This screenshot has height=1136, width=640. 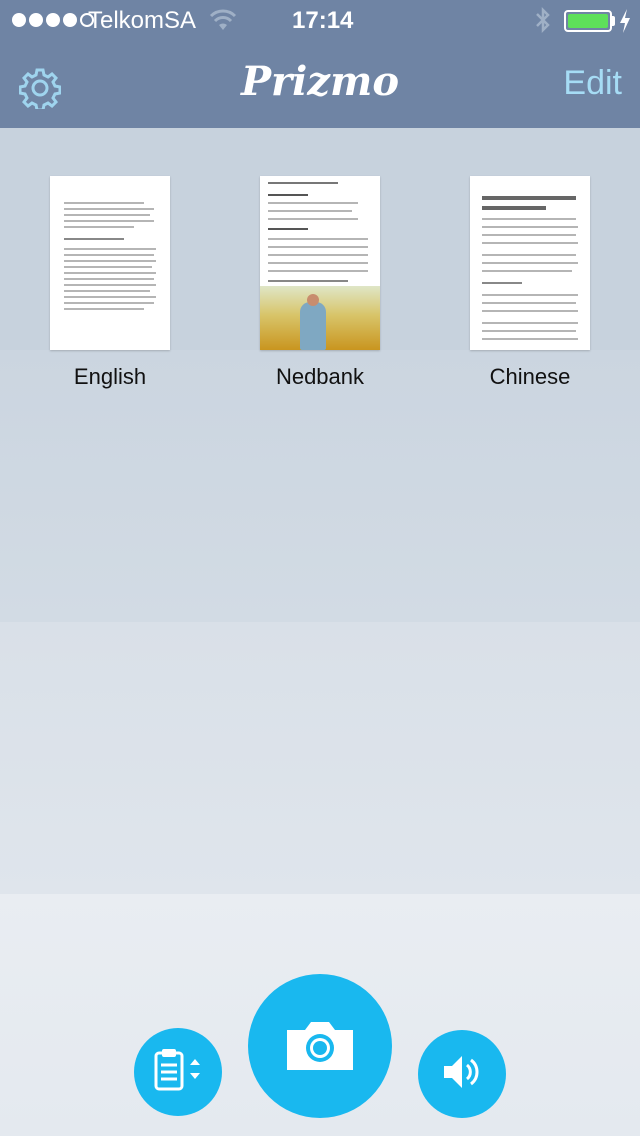 I want to click on document-item: English, so click(x=110, y=283).